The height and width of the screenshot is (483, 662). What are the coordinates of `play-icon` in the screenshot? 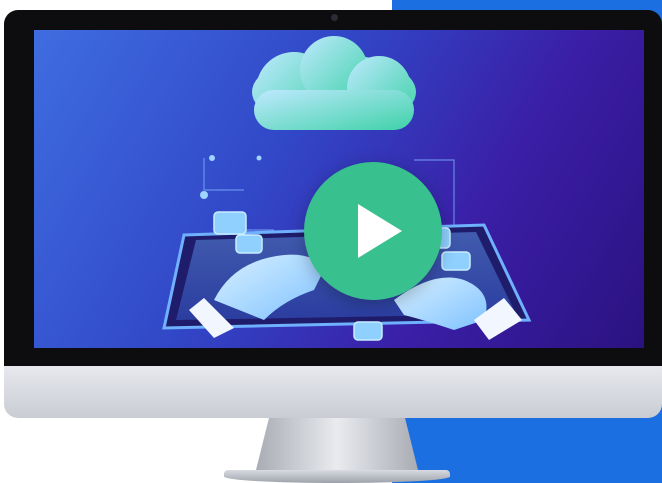 It's located at (380, 231).